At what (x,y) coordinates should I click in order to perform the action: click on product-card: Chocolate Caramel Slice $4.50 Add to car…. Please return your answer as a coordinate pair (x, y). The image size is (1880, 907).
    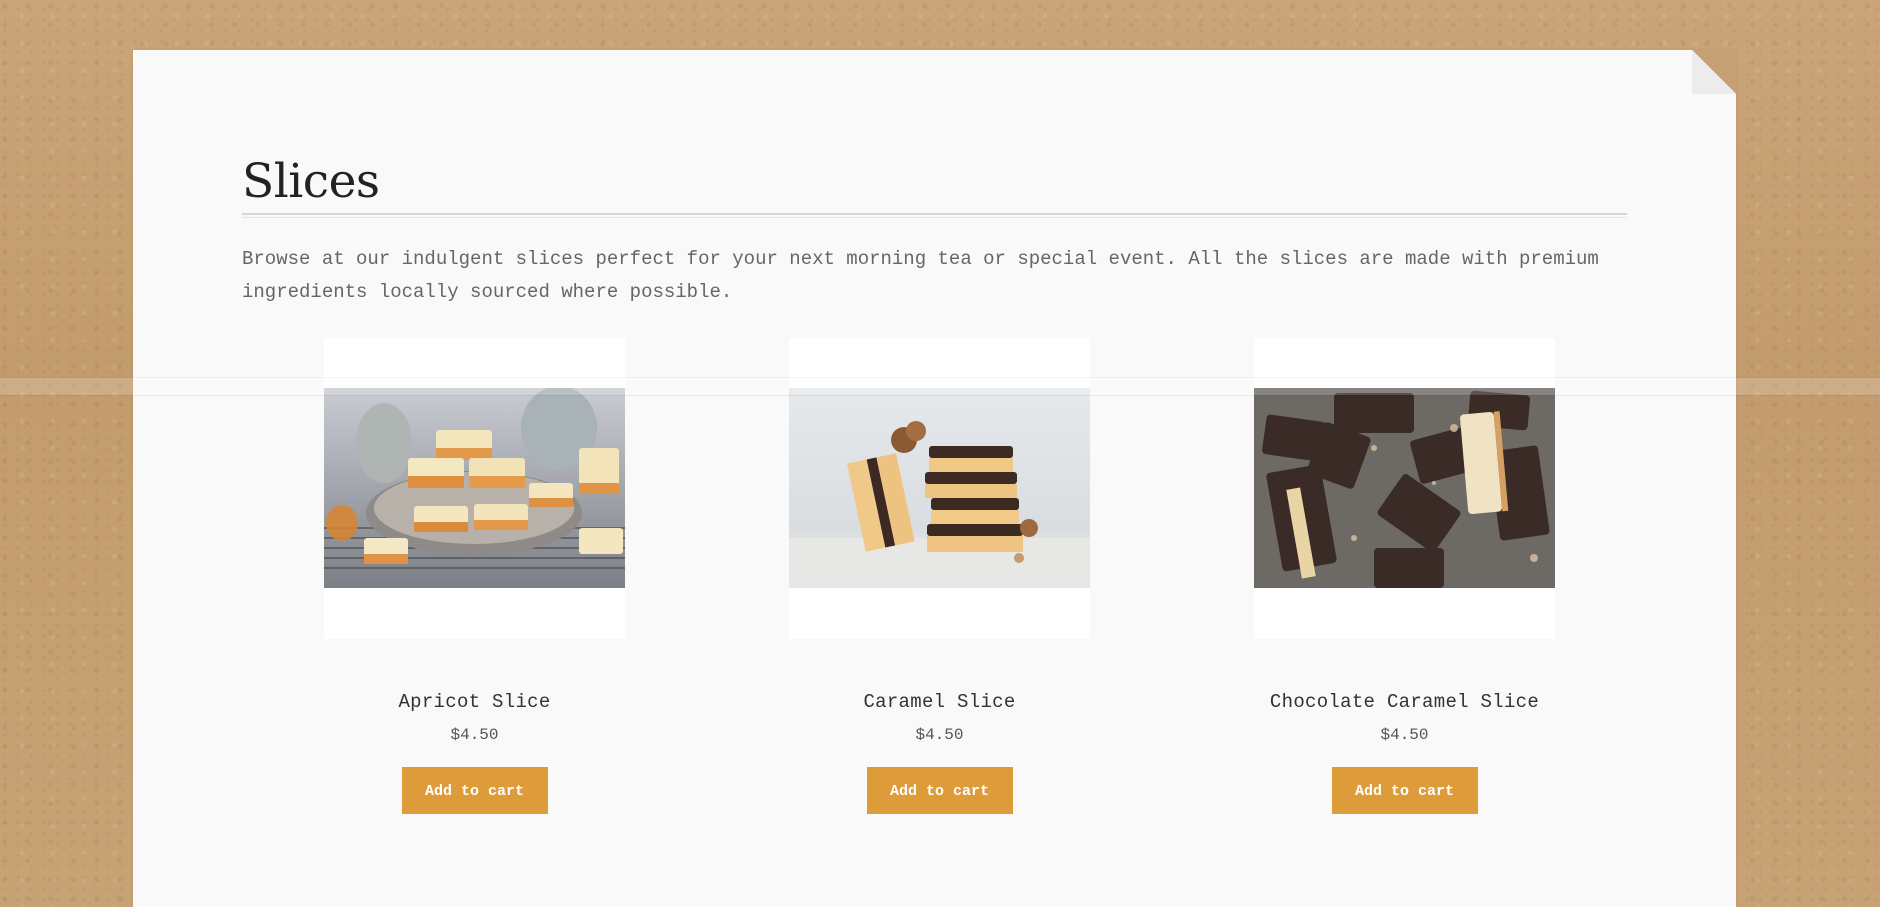
    Looking at the image, I should click on (1404, 576).